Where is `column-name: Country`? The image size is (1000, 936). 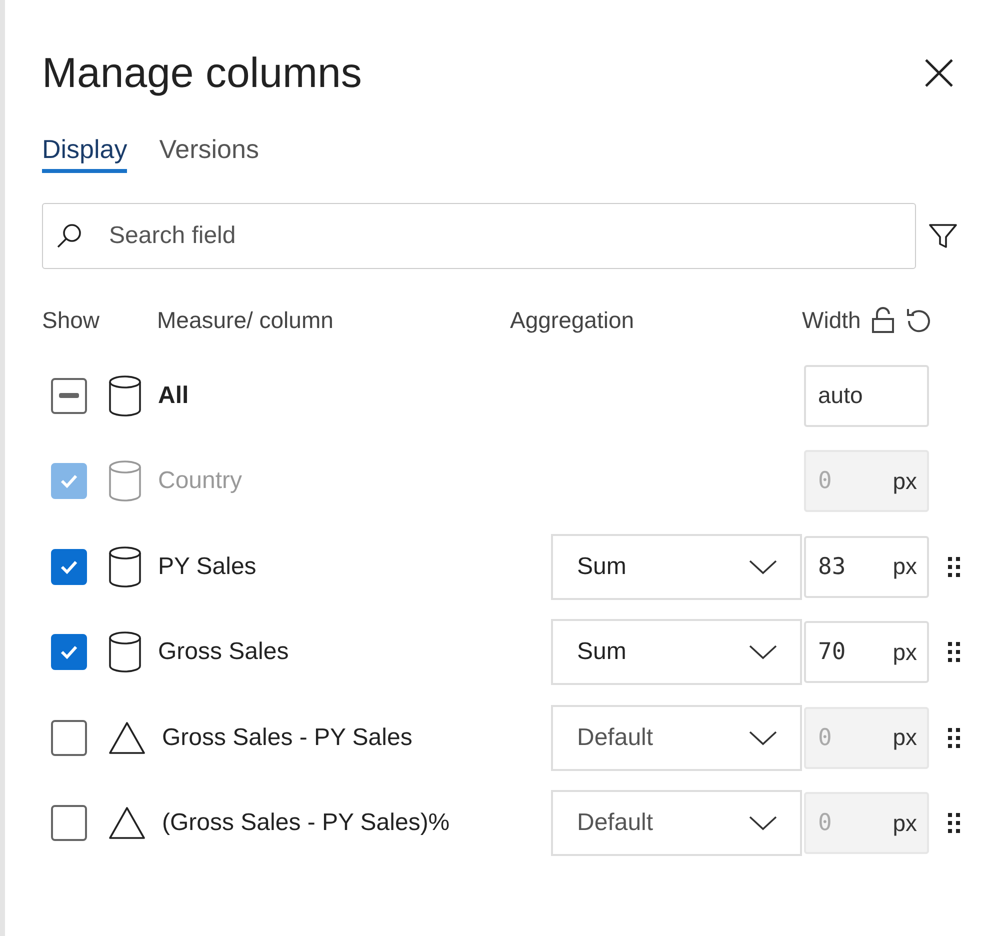
column-name: Country is located at coordinates (200, 481).